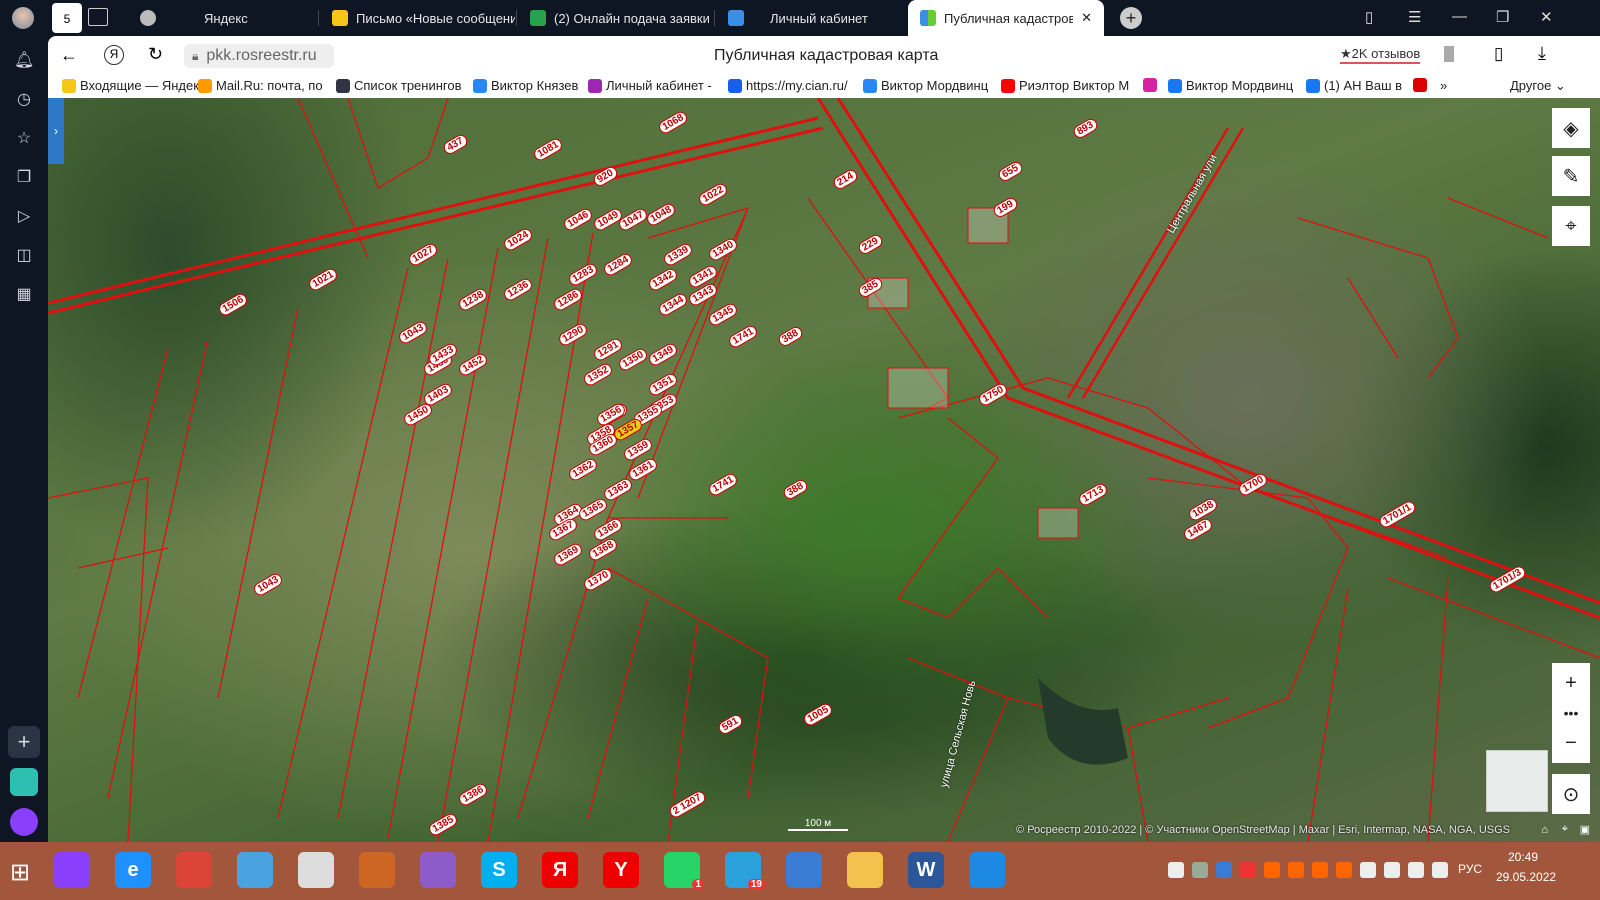 The width and height of the screenshot is (1600, 900). I want to click on headphones-app-icon, so click(377, 870).